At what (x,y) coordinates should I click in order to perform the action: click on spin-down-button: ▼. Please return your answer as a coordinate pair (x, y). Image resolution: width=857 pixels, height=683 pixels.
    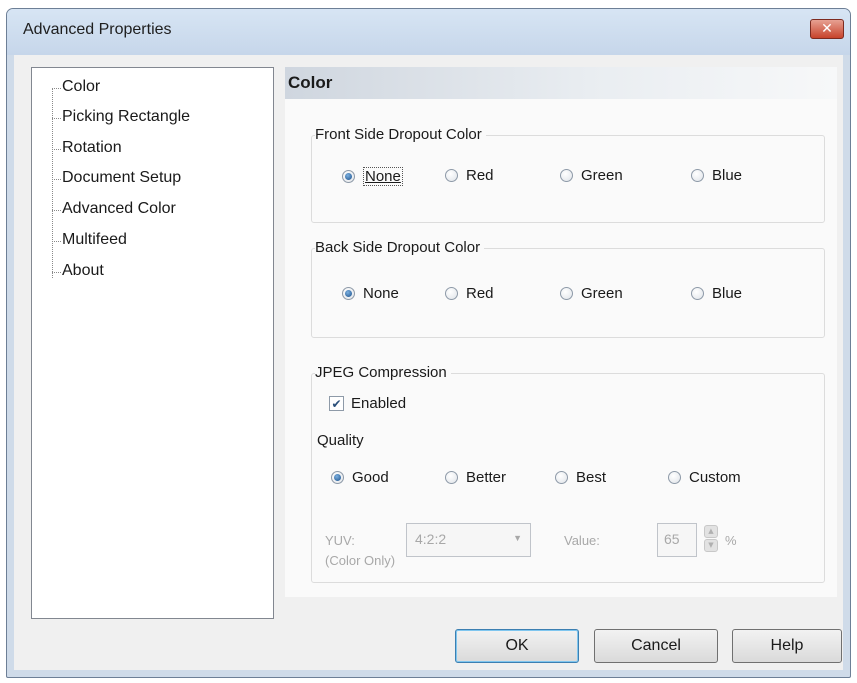
    Looking at the image, I should click on (711, 545).